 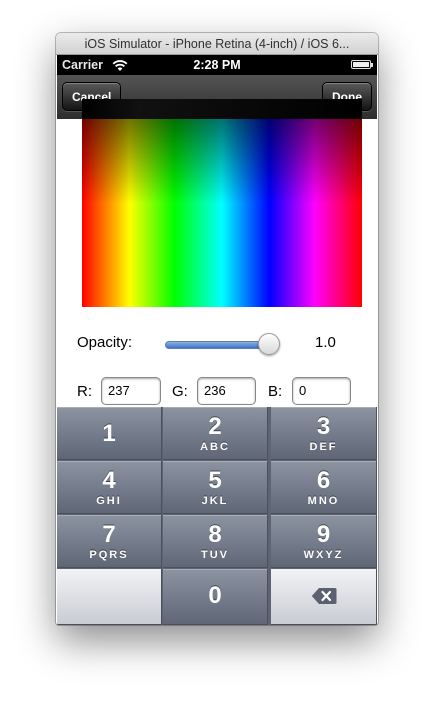 What do you see at coordinates (215, 501) in the screenshot?
I see `key-letters: JKL` at bounding box center [215, 501].